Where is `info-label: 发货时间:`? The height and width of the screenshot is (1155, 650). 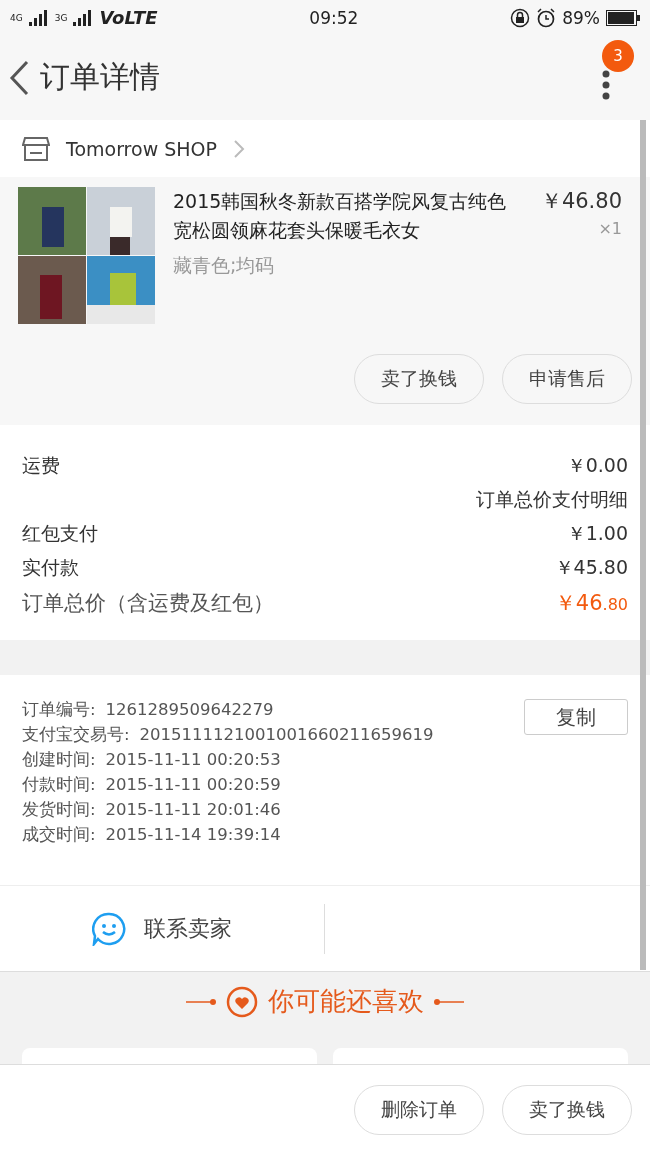
info-label: 发货时间: is located at coordinates (59, 810).